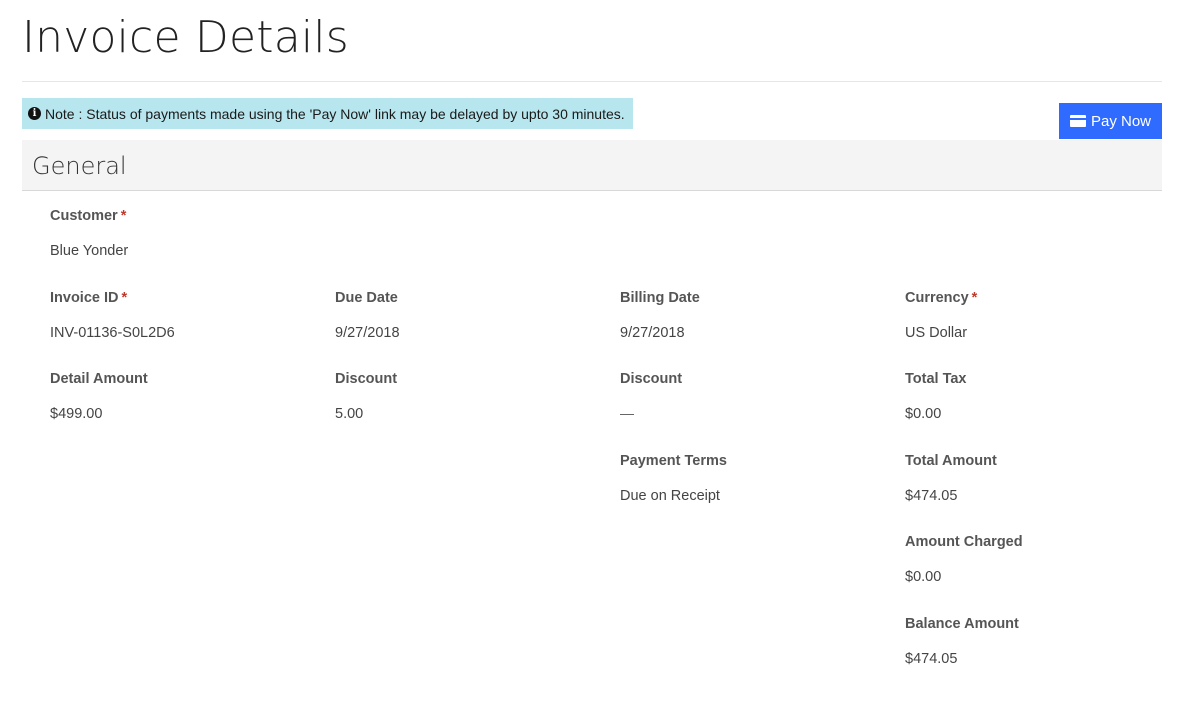 This screenshot has height=711, width=1189. Describe the element at coordinates (670, 496) in the screenshot. I see `payment-terms-value: Due on Receipt` at that location.